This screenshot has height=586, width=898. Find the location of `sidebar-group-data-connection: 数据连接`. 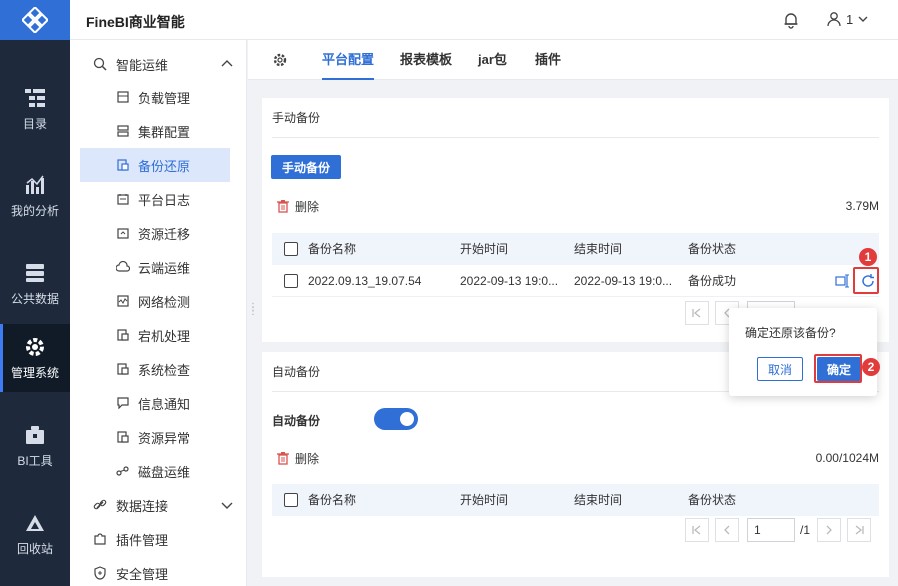

sidebar-group-data-connection: 数据连接 is located at coordinates (160, 505).